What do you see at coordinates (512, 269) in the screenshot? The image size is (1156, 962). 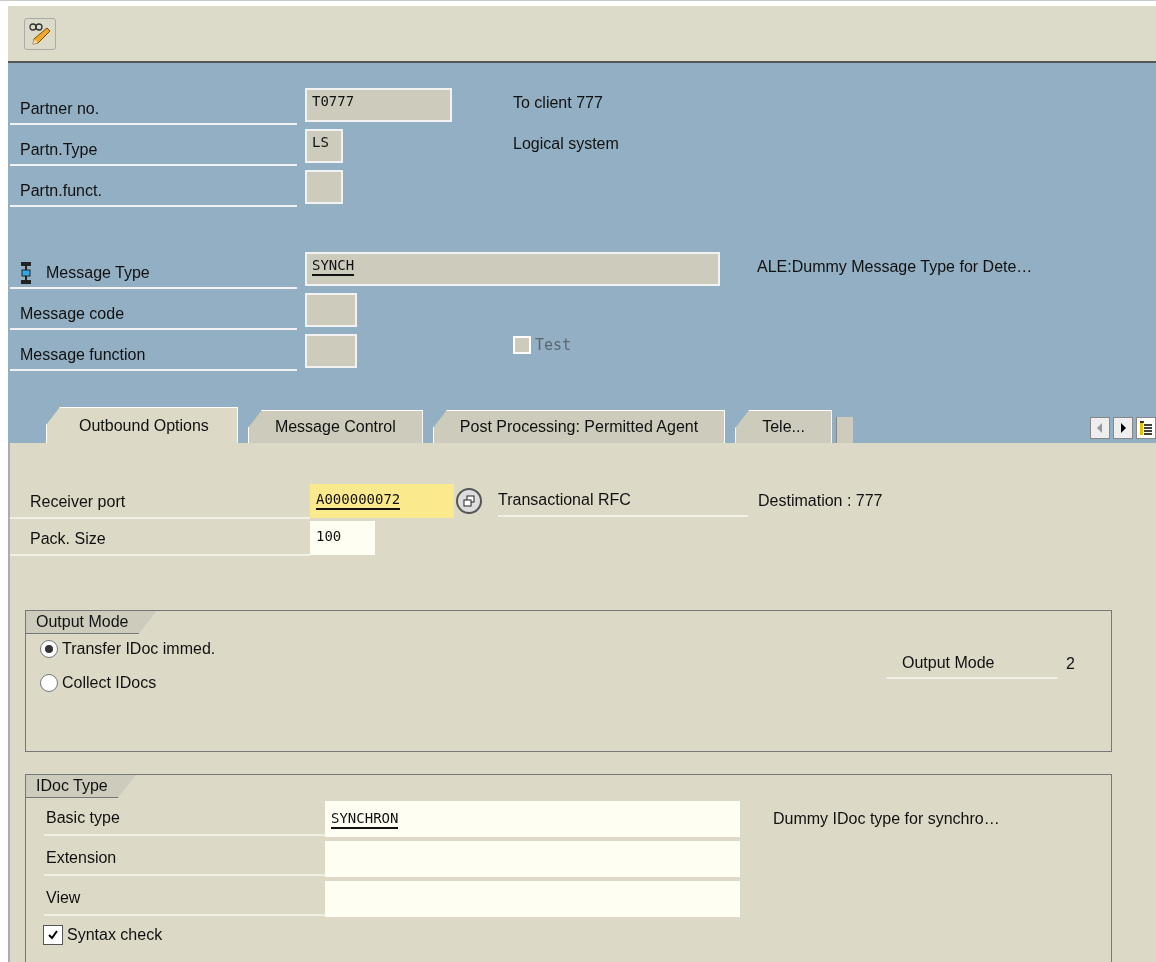 I see `input-field: SYNCH` at bounding box center [512, 269].